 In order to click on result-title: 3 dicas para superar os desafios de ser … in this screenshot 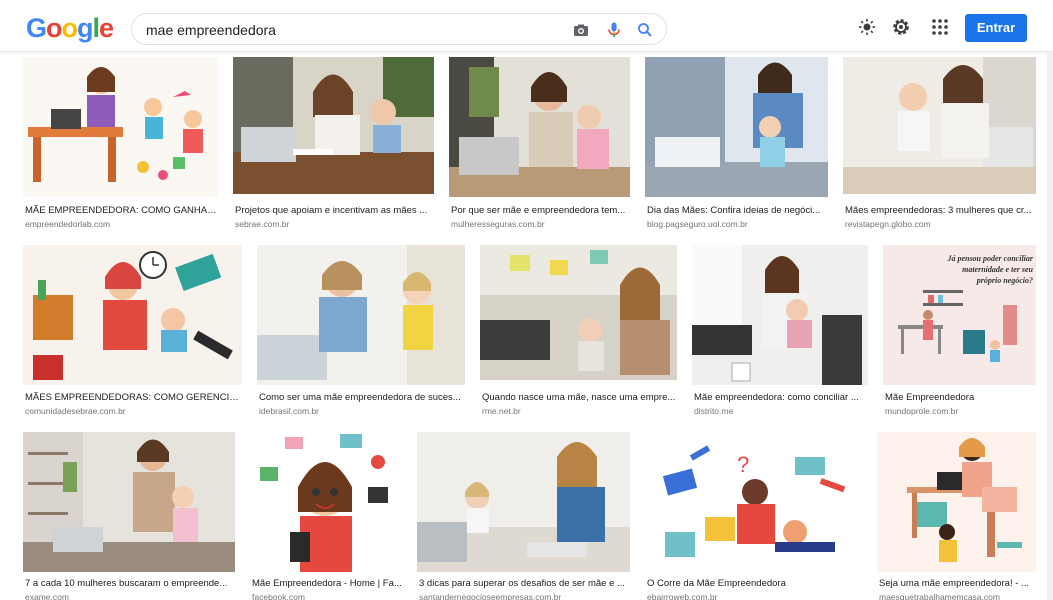, I will do `click(524, 584)`.